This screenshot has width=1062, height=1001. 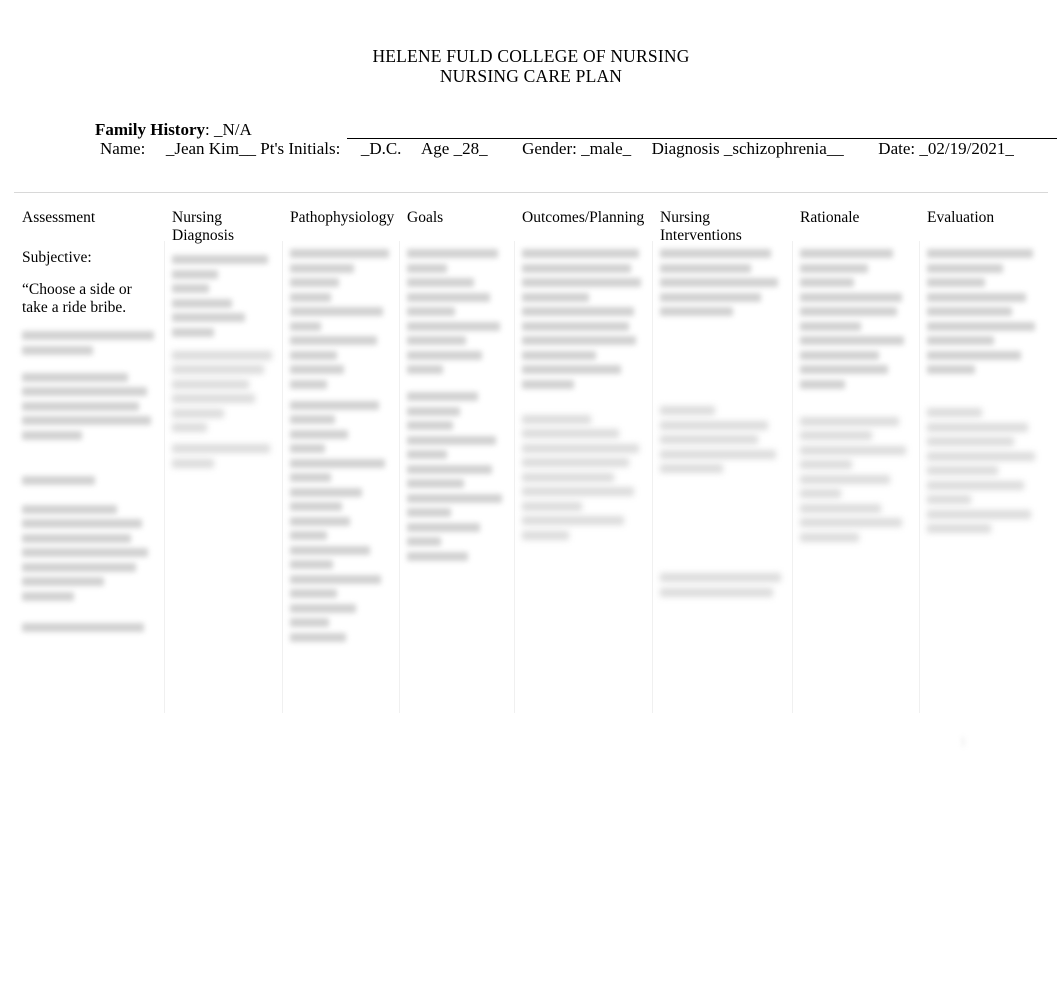 What do you see at coordinates (59, 217) in the screenshot?
I see `column-header-assessment: Assessment` at bounding box center [59, 217].